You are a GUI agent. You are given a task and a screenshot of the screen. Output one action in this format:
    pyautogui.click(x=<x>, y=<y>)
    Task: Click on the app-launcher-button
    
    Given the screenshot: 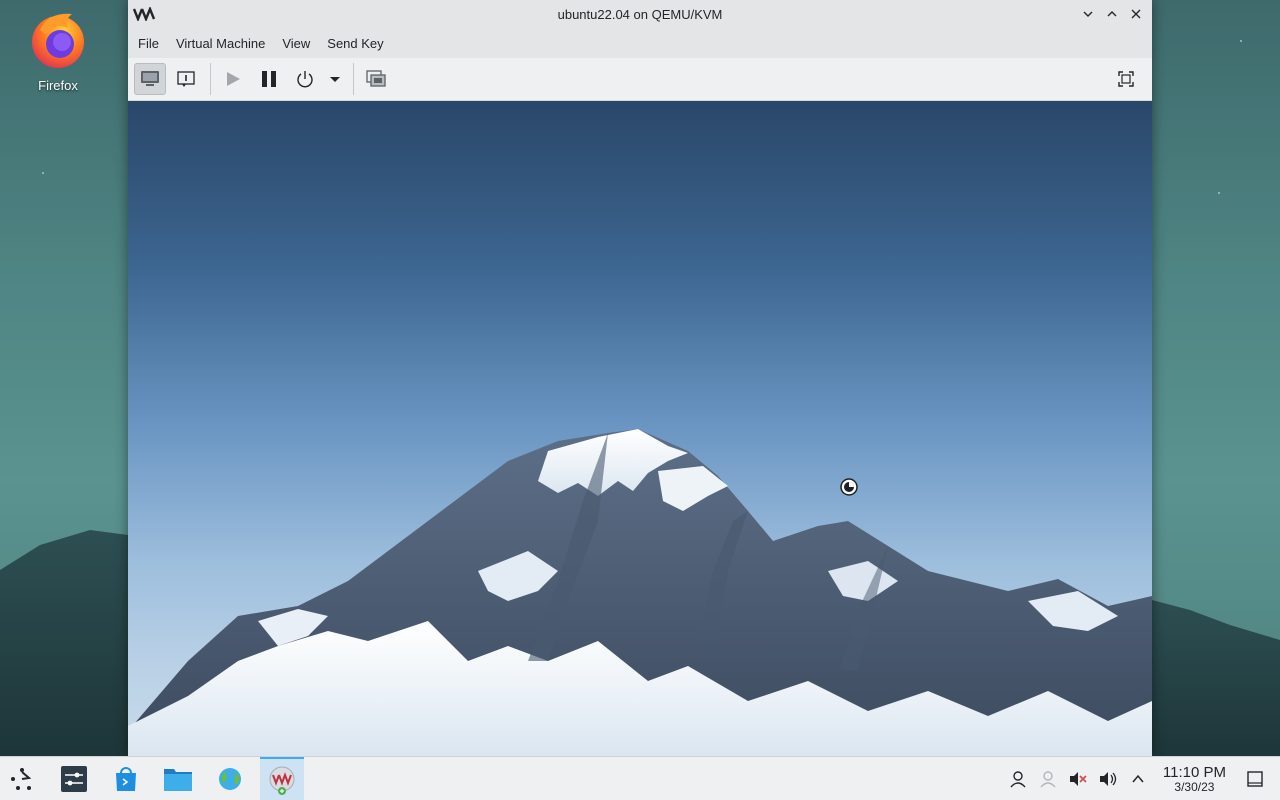 What is the action you would take?
    pyautogui.click(x=22, y=778)
    